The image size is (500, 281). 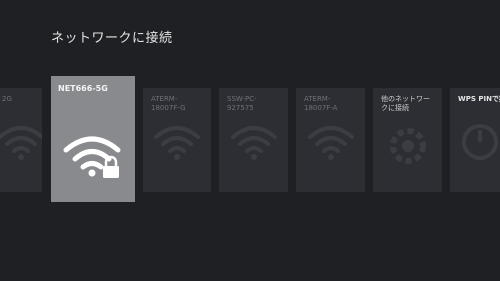 I want to click on network-name: NET666-5G, so click(x=83, y=88).